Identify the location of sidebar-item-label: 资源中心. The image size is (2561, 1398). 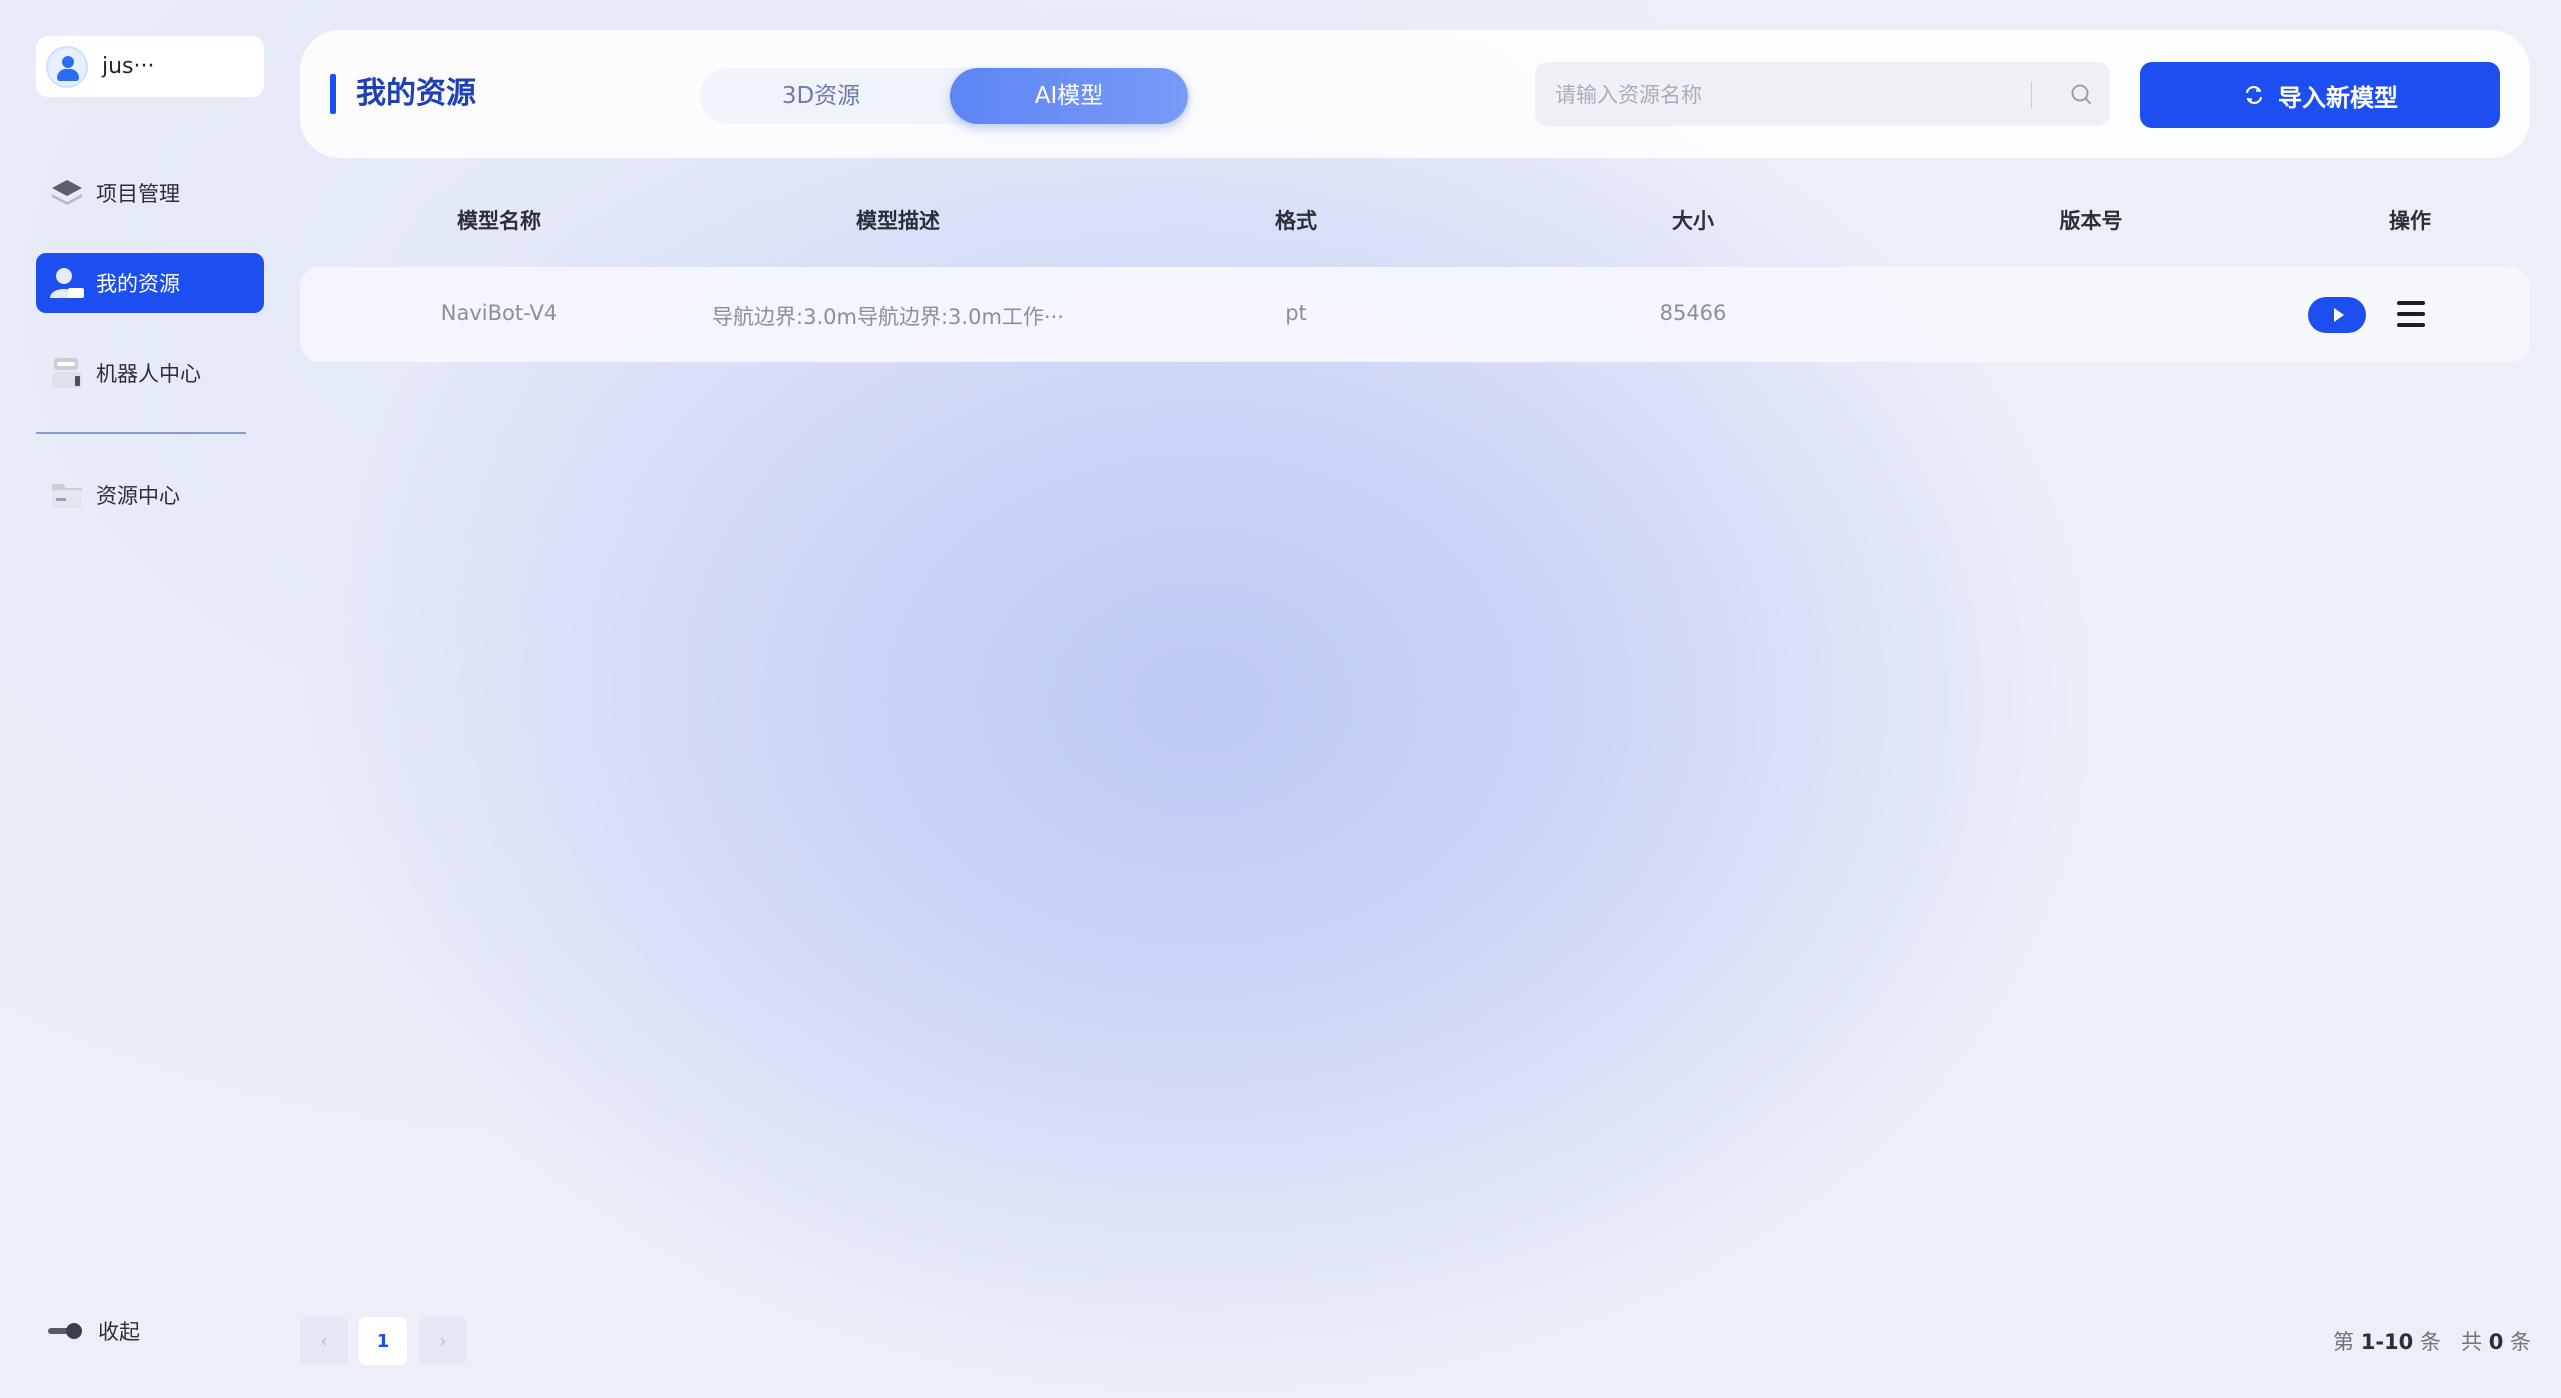
(138, 496).